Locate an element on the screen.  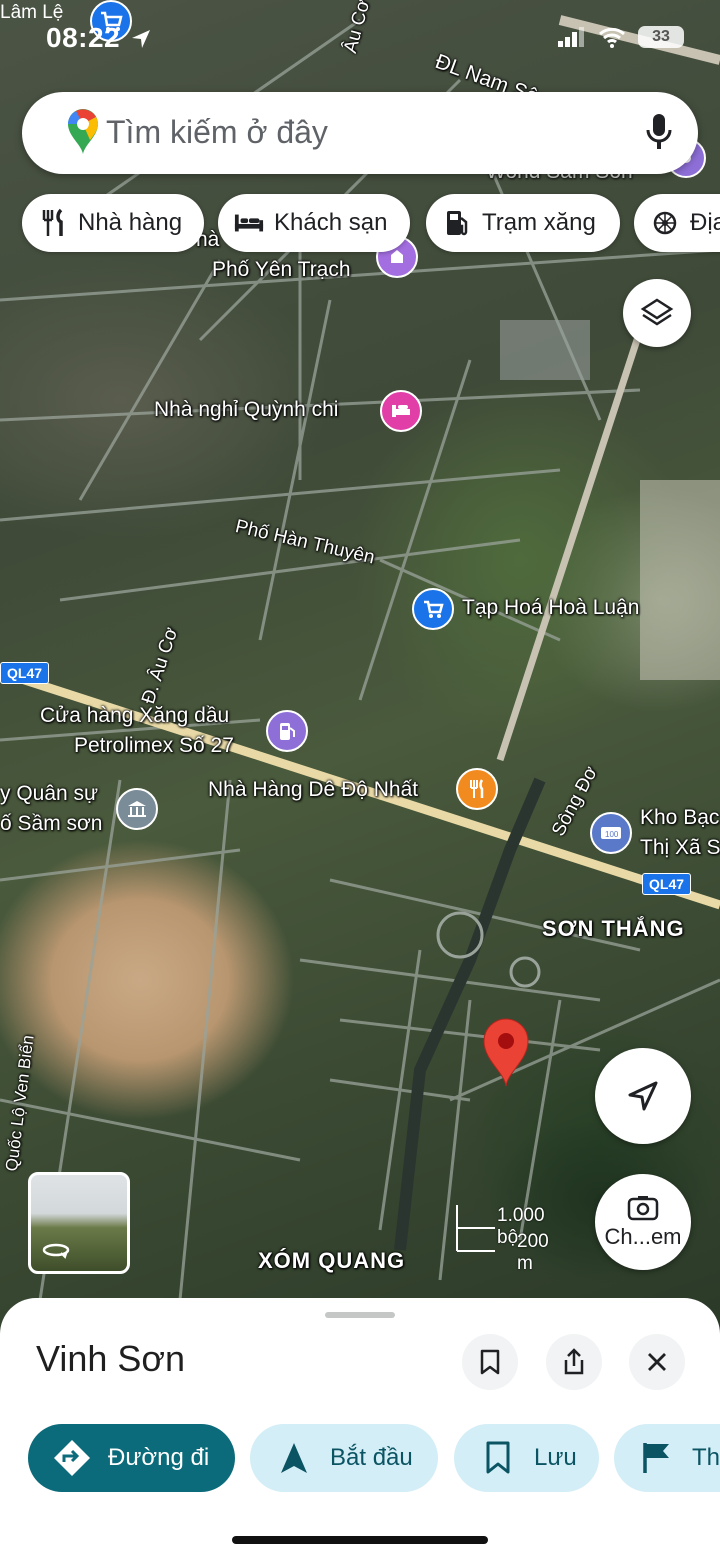
bookmark-outline-icon is located at coordinates (490, 1362).